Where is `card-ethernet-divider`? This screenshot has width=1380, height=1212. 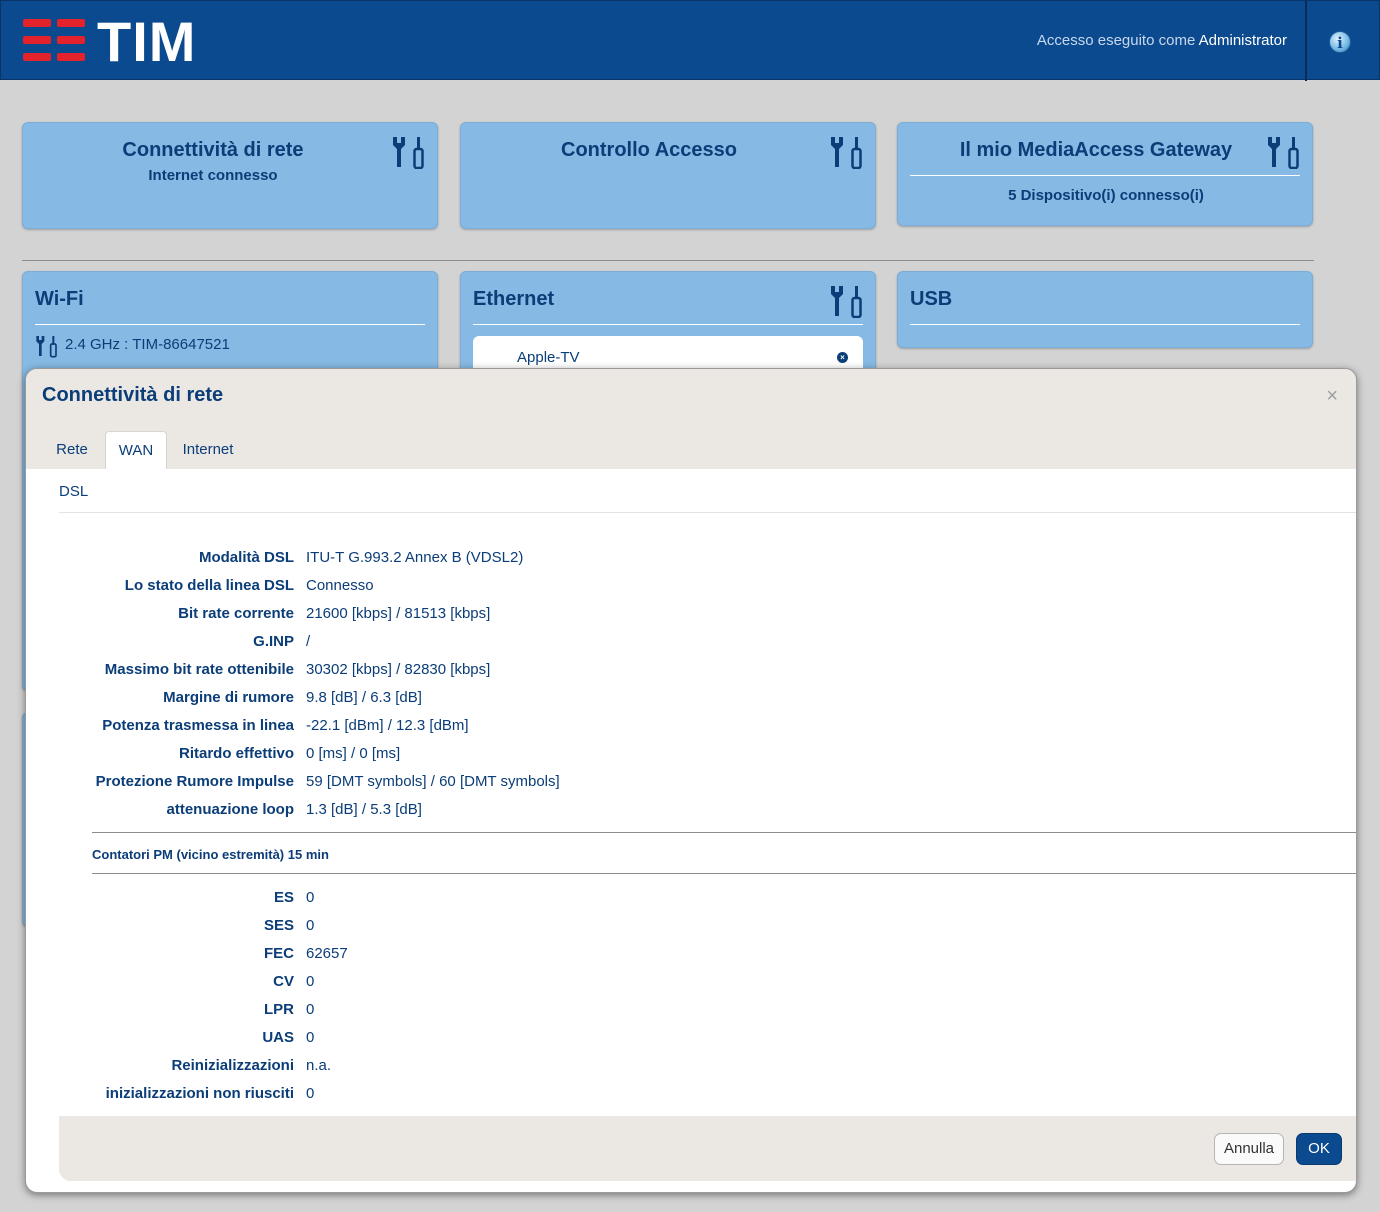 card-ethernet-divider is located at coordinates (668, 324).